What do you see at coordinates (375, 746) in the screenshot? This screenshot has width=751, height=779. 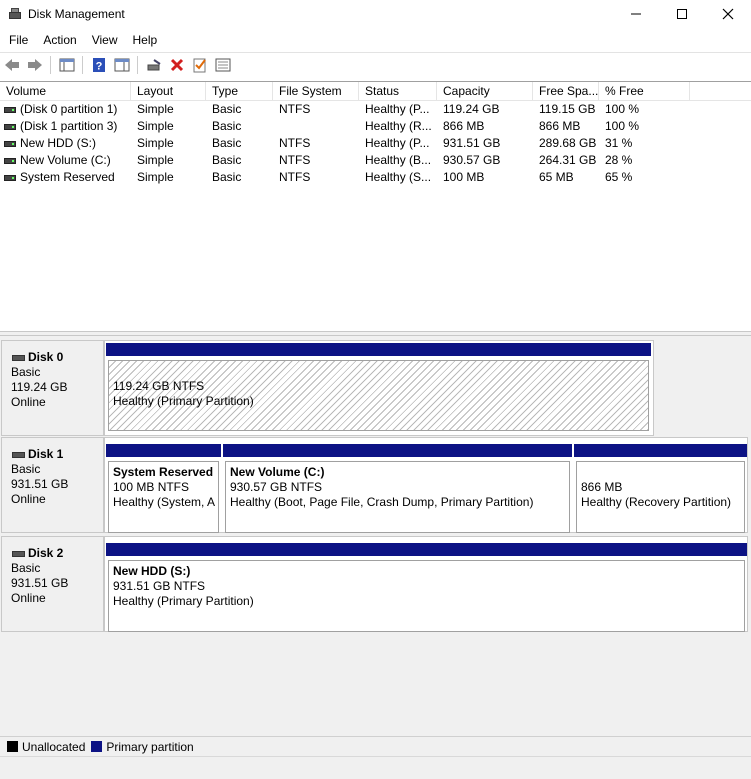 I see `legend: Unallocated Primary partition` at bounding box center [375, 746].